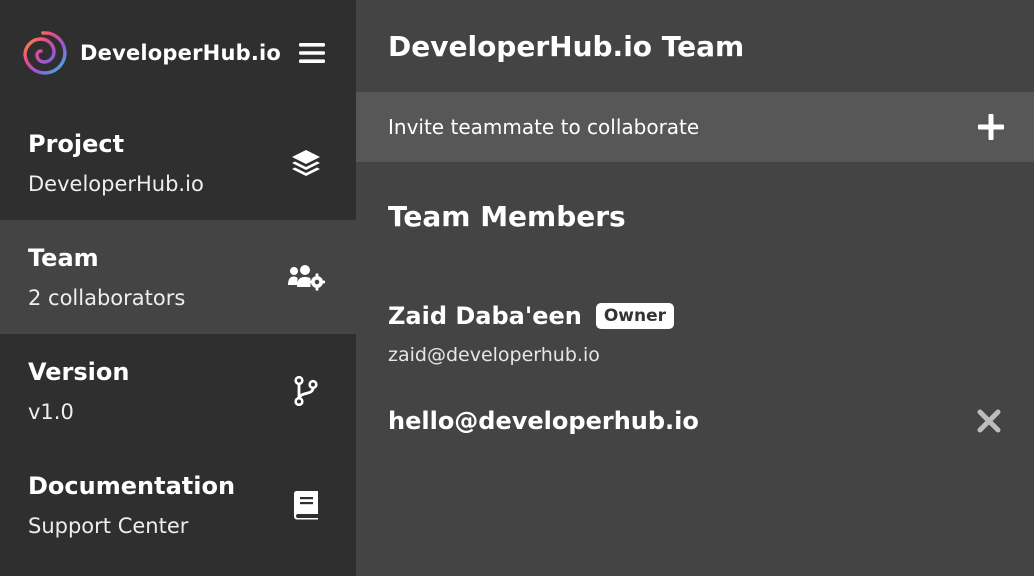 This screenshot has width=1034, height=576. What do you see at coordinates (178, 277) in the screenshot?
I see `sidebar-item-team: Team 2 collaborators` at bounding box center [178, 277].